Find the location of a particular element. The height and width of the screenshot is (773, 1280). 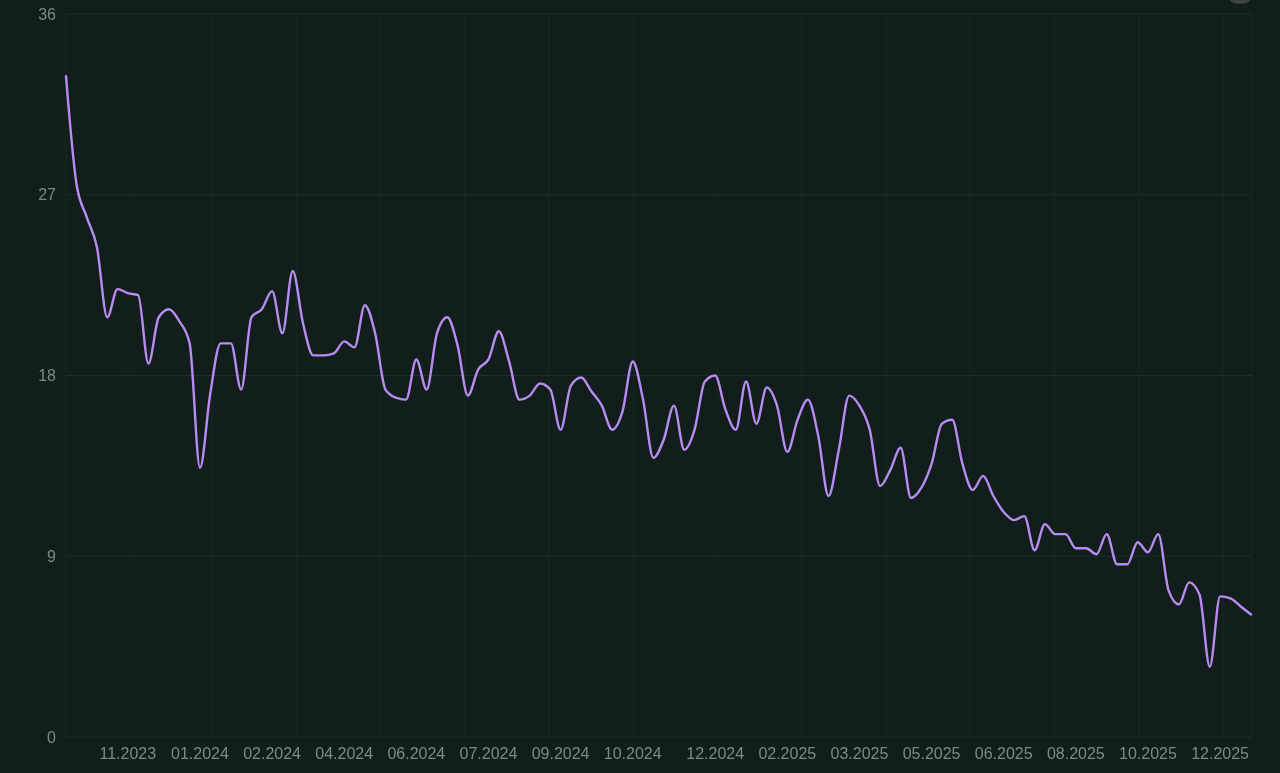

x-tick-label: 01.2024 is located at coordinates (200, 753).